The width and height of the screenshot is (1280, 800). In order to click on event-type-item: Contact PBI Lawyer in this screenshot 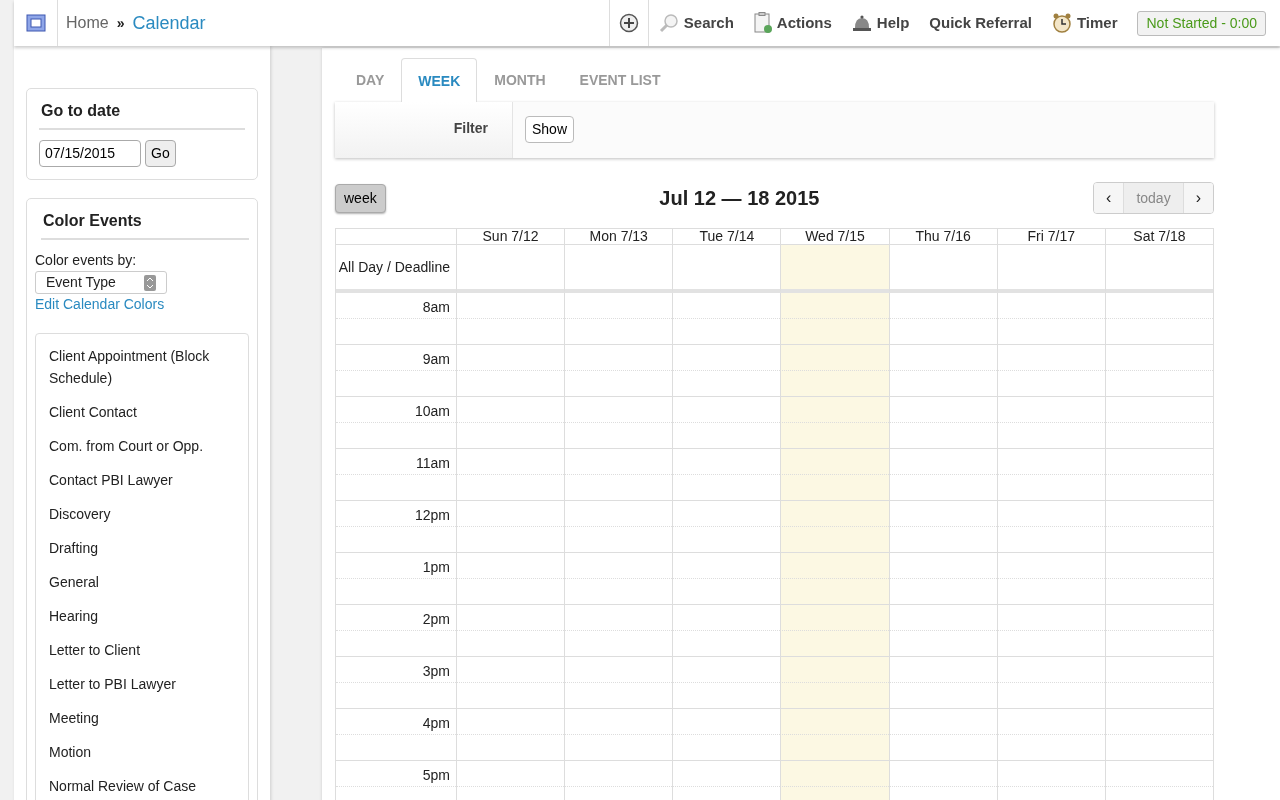, I will do `click(142, 485)`.